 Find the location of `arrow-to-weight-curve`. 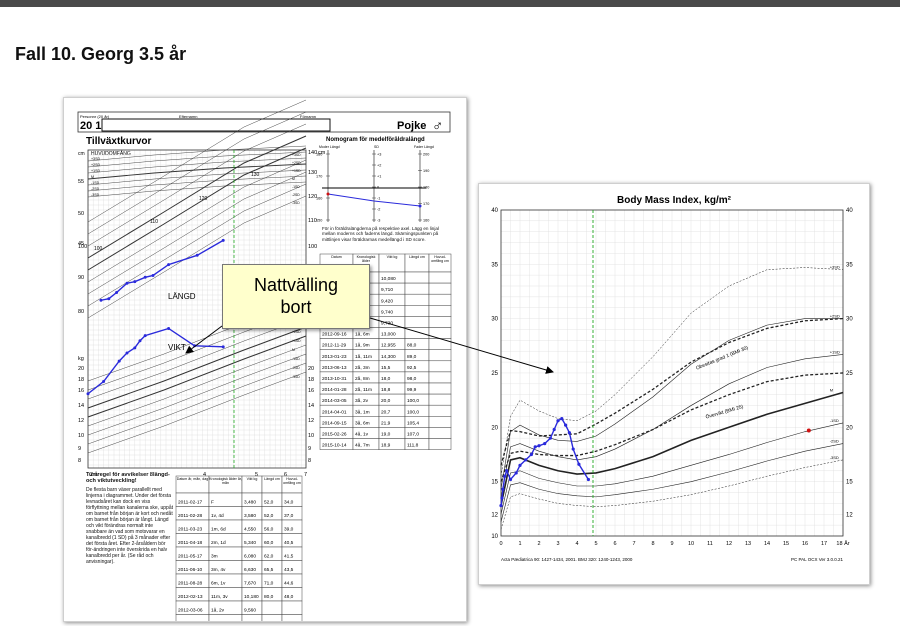

arrow-to-weight-curve is located at coordinates (204, 339).